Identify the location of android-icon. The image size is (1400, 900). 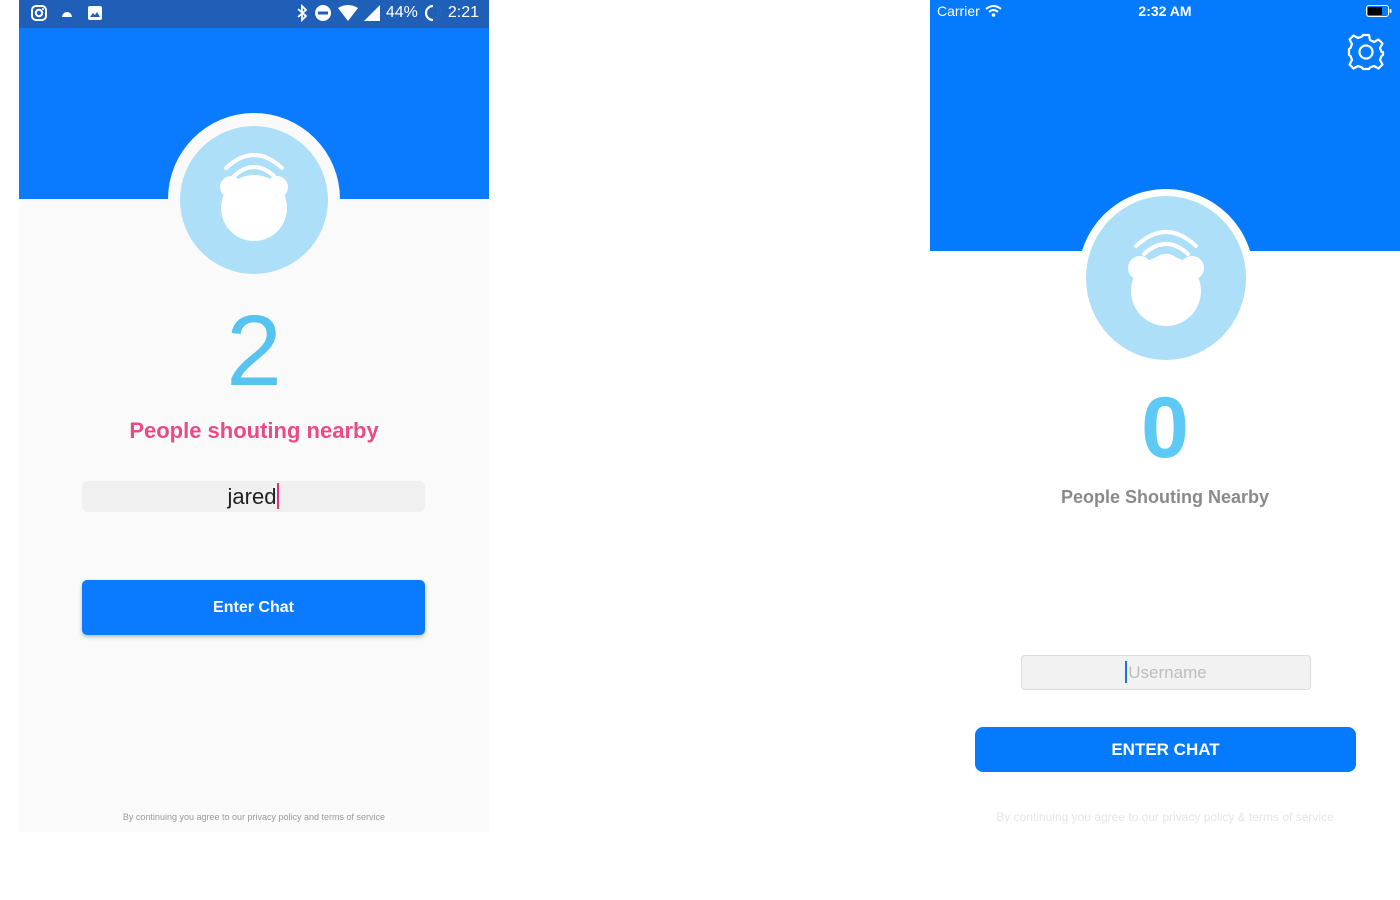
(67, 14).